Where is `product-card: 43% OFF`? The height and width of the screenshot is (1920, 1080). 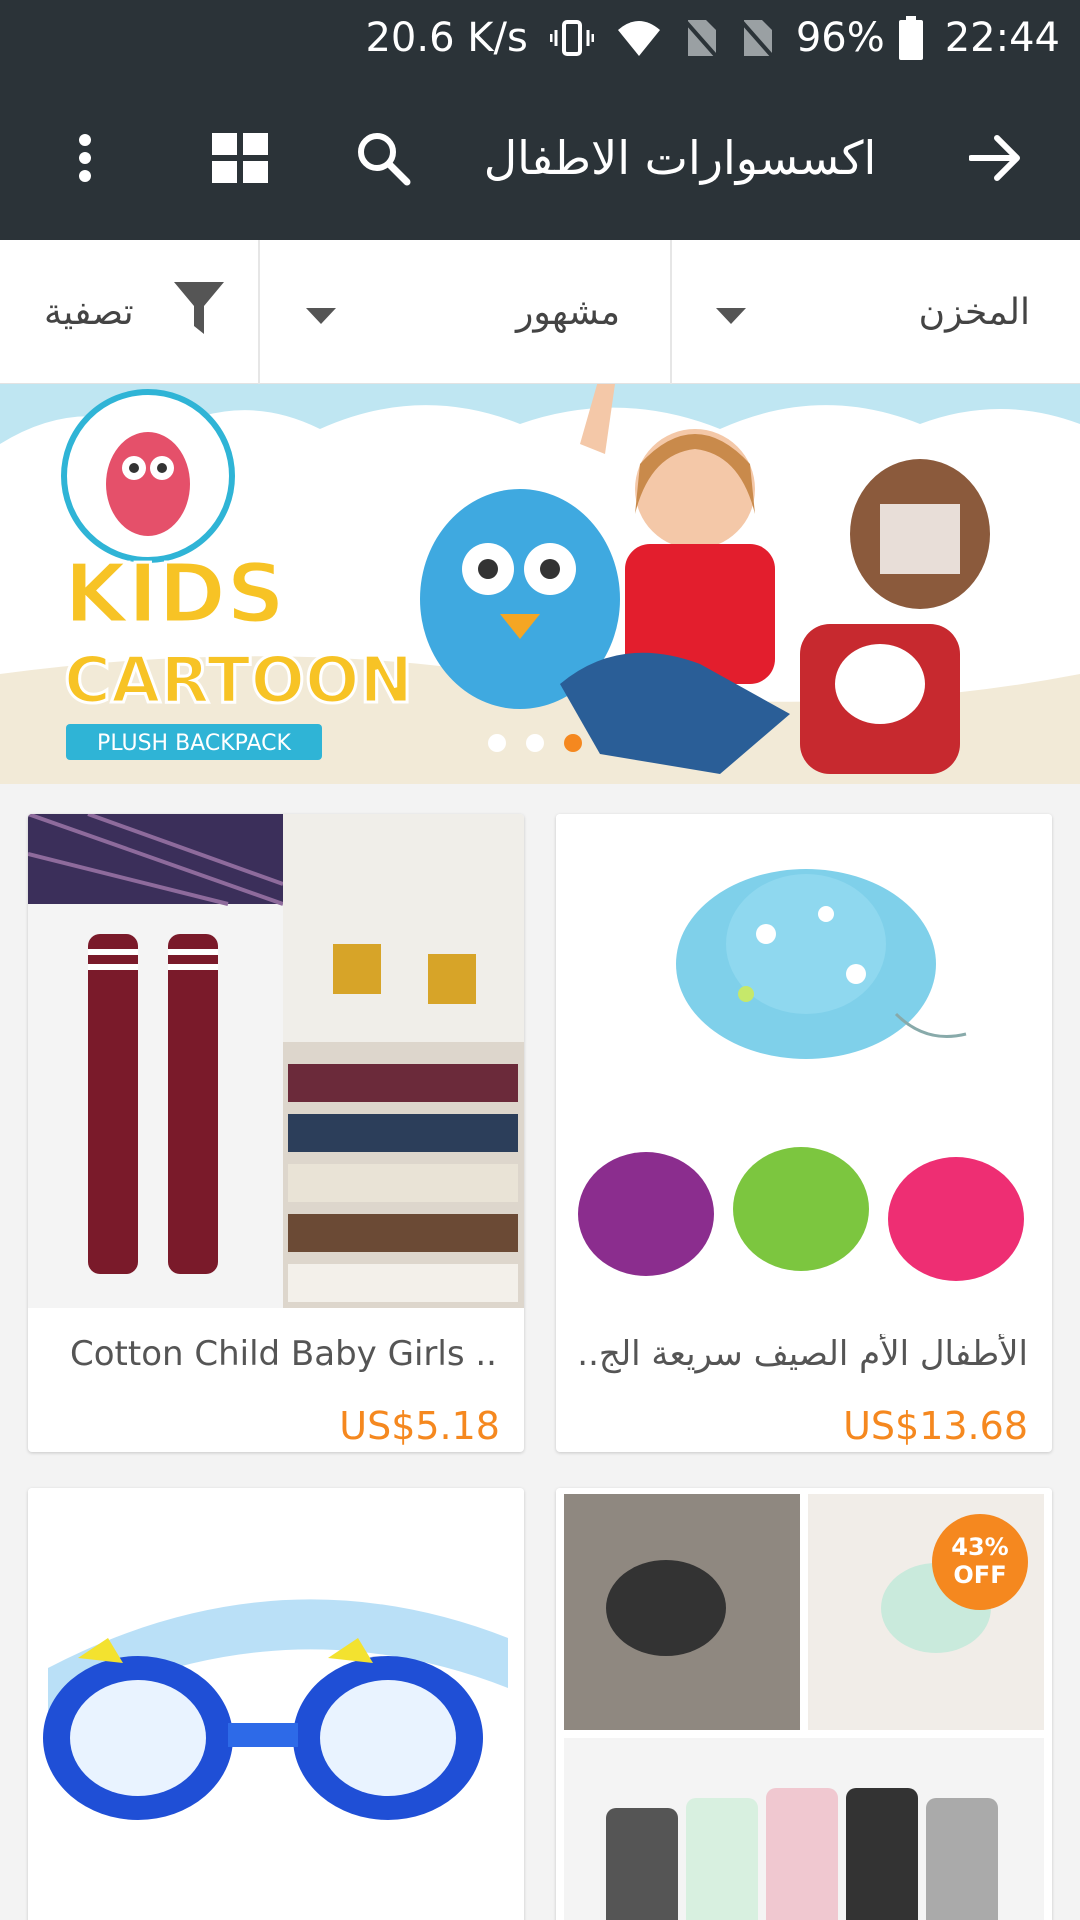
product-card: 43% OFF is located at coordinates (804, 1704).